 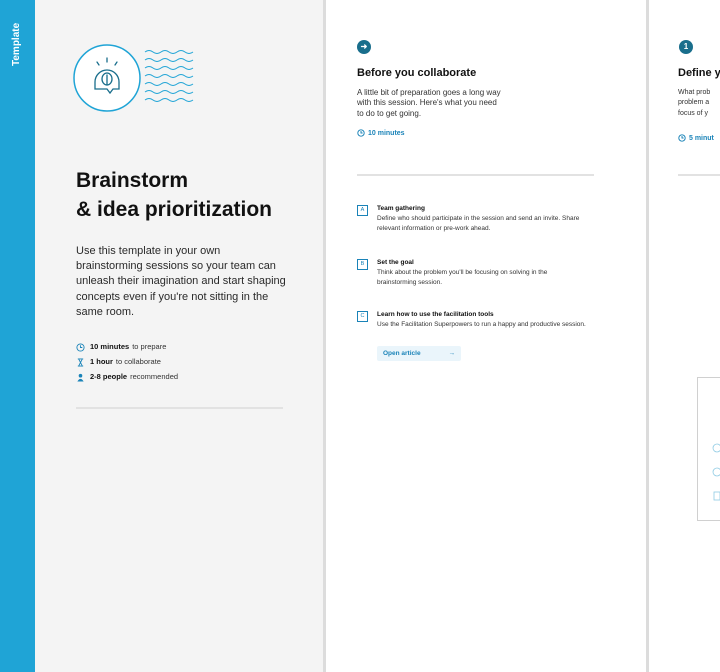 I want to click on before-duration: 10 minutes, so click(x=381, y=133).